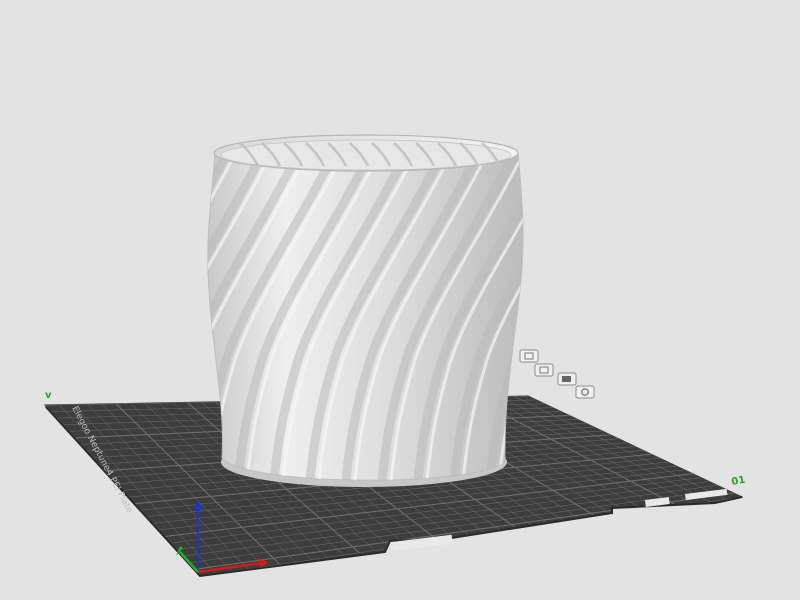 The width and height of the screenshot is (800, 600). Describe the element at coordinates (48, 395) in the screenshot. I see `bed-corner-label-back-left: v` at that location.